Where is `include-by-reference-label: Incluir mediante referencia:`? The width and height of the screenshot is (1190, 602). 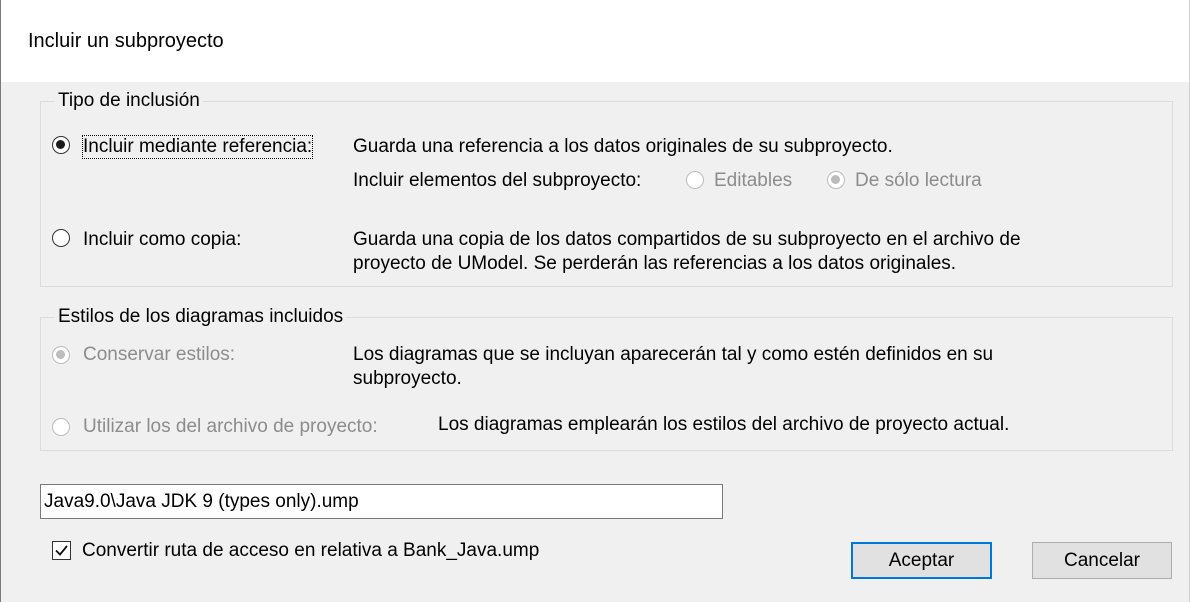
include-by-reference-label: Incluir mediante referencia: is located at coordinates (197, 147).